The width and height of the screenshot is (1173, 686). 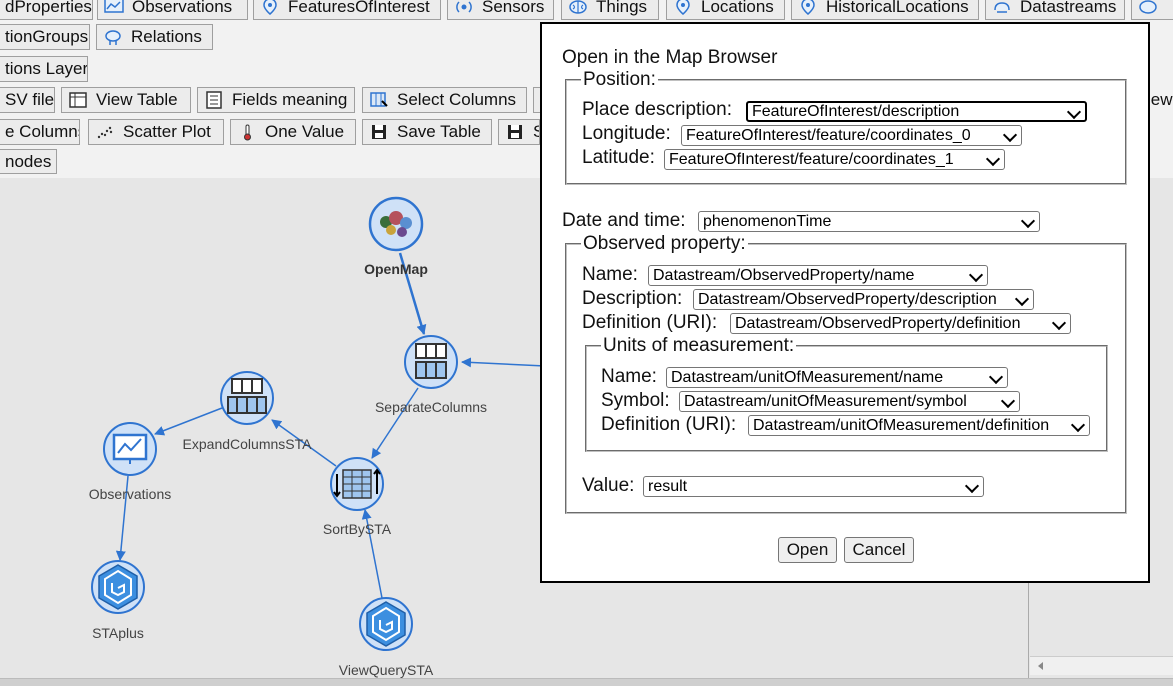 What do you see at coordinates (847, 299) in the screenshot?
I see `select-value: Datastream/ObservedProperty/description` at bounding box center [847, 299].